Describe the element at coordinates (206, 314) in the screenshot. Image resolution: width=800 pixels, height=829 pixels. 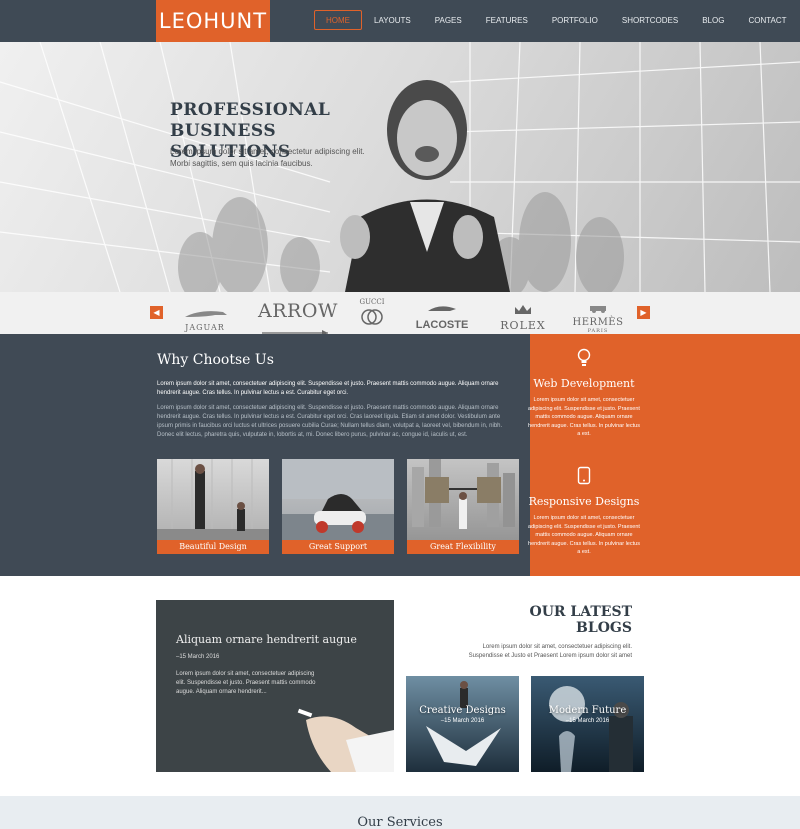
I see `jaguar-logo-icon` at that location.